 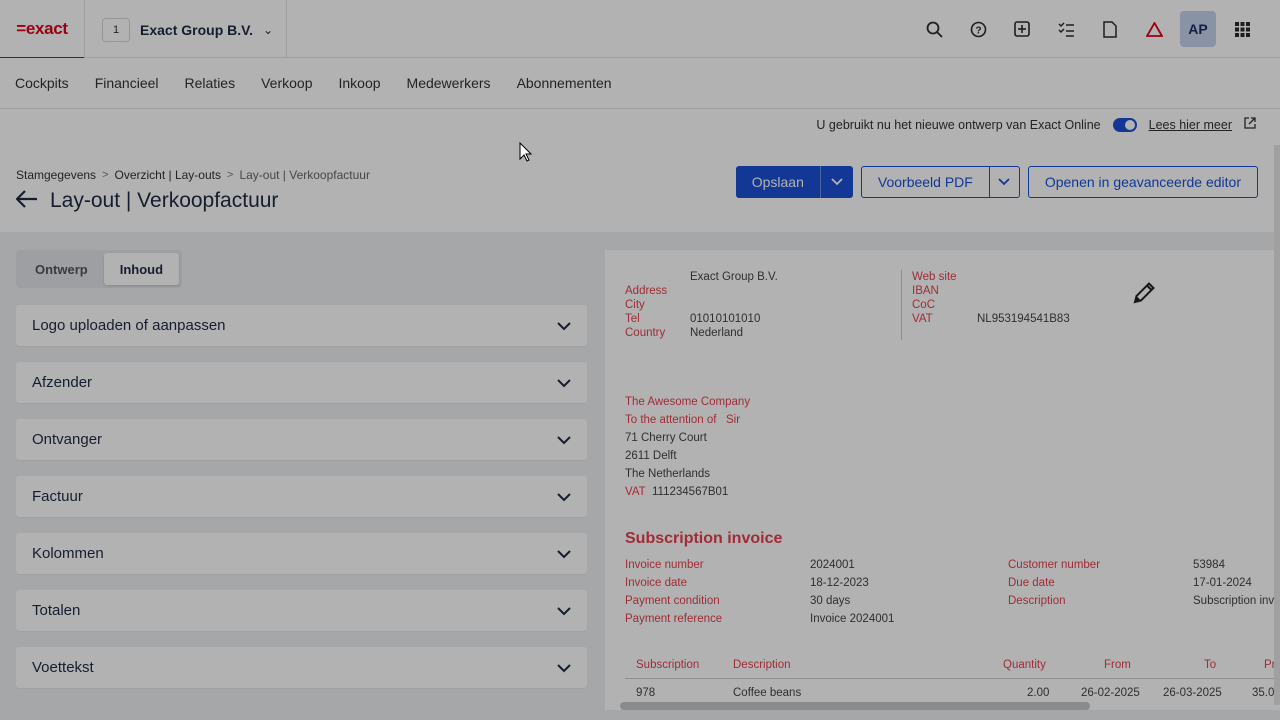 I want to click on payment-reference-value: Invoice 2024001, so click(x=852, y=619).